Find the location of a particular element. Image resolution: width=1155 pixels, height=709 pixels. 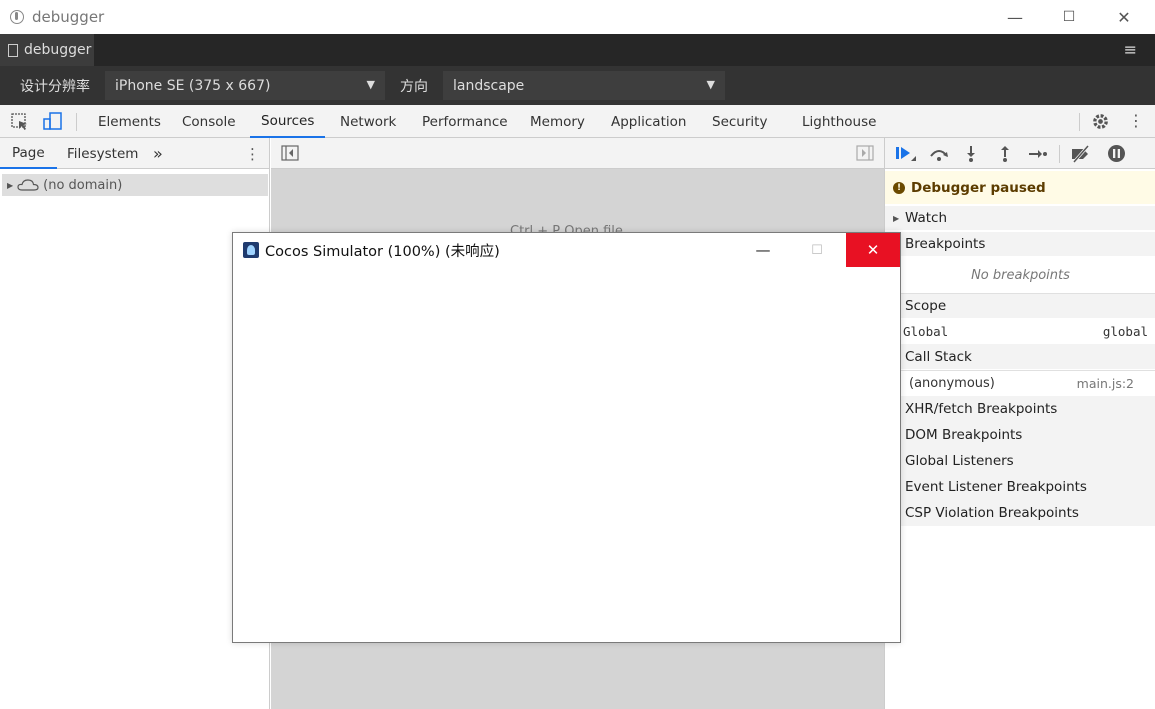

orientation-select: landscape ▼ is located at coordinates (584, 85).